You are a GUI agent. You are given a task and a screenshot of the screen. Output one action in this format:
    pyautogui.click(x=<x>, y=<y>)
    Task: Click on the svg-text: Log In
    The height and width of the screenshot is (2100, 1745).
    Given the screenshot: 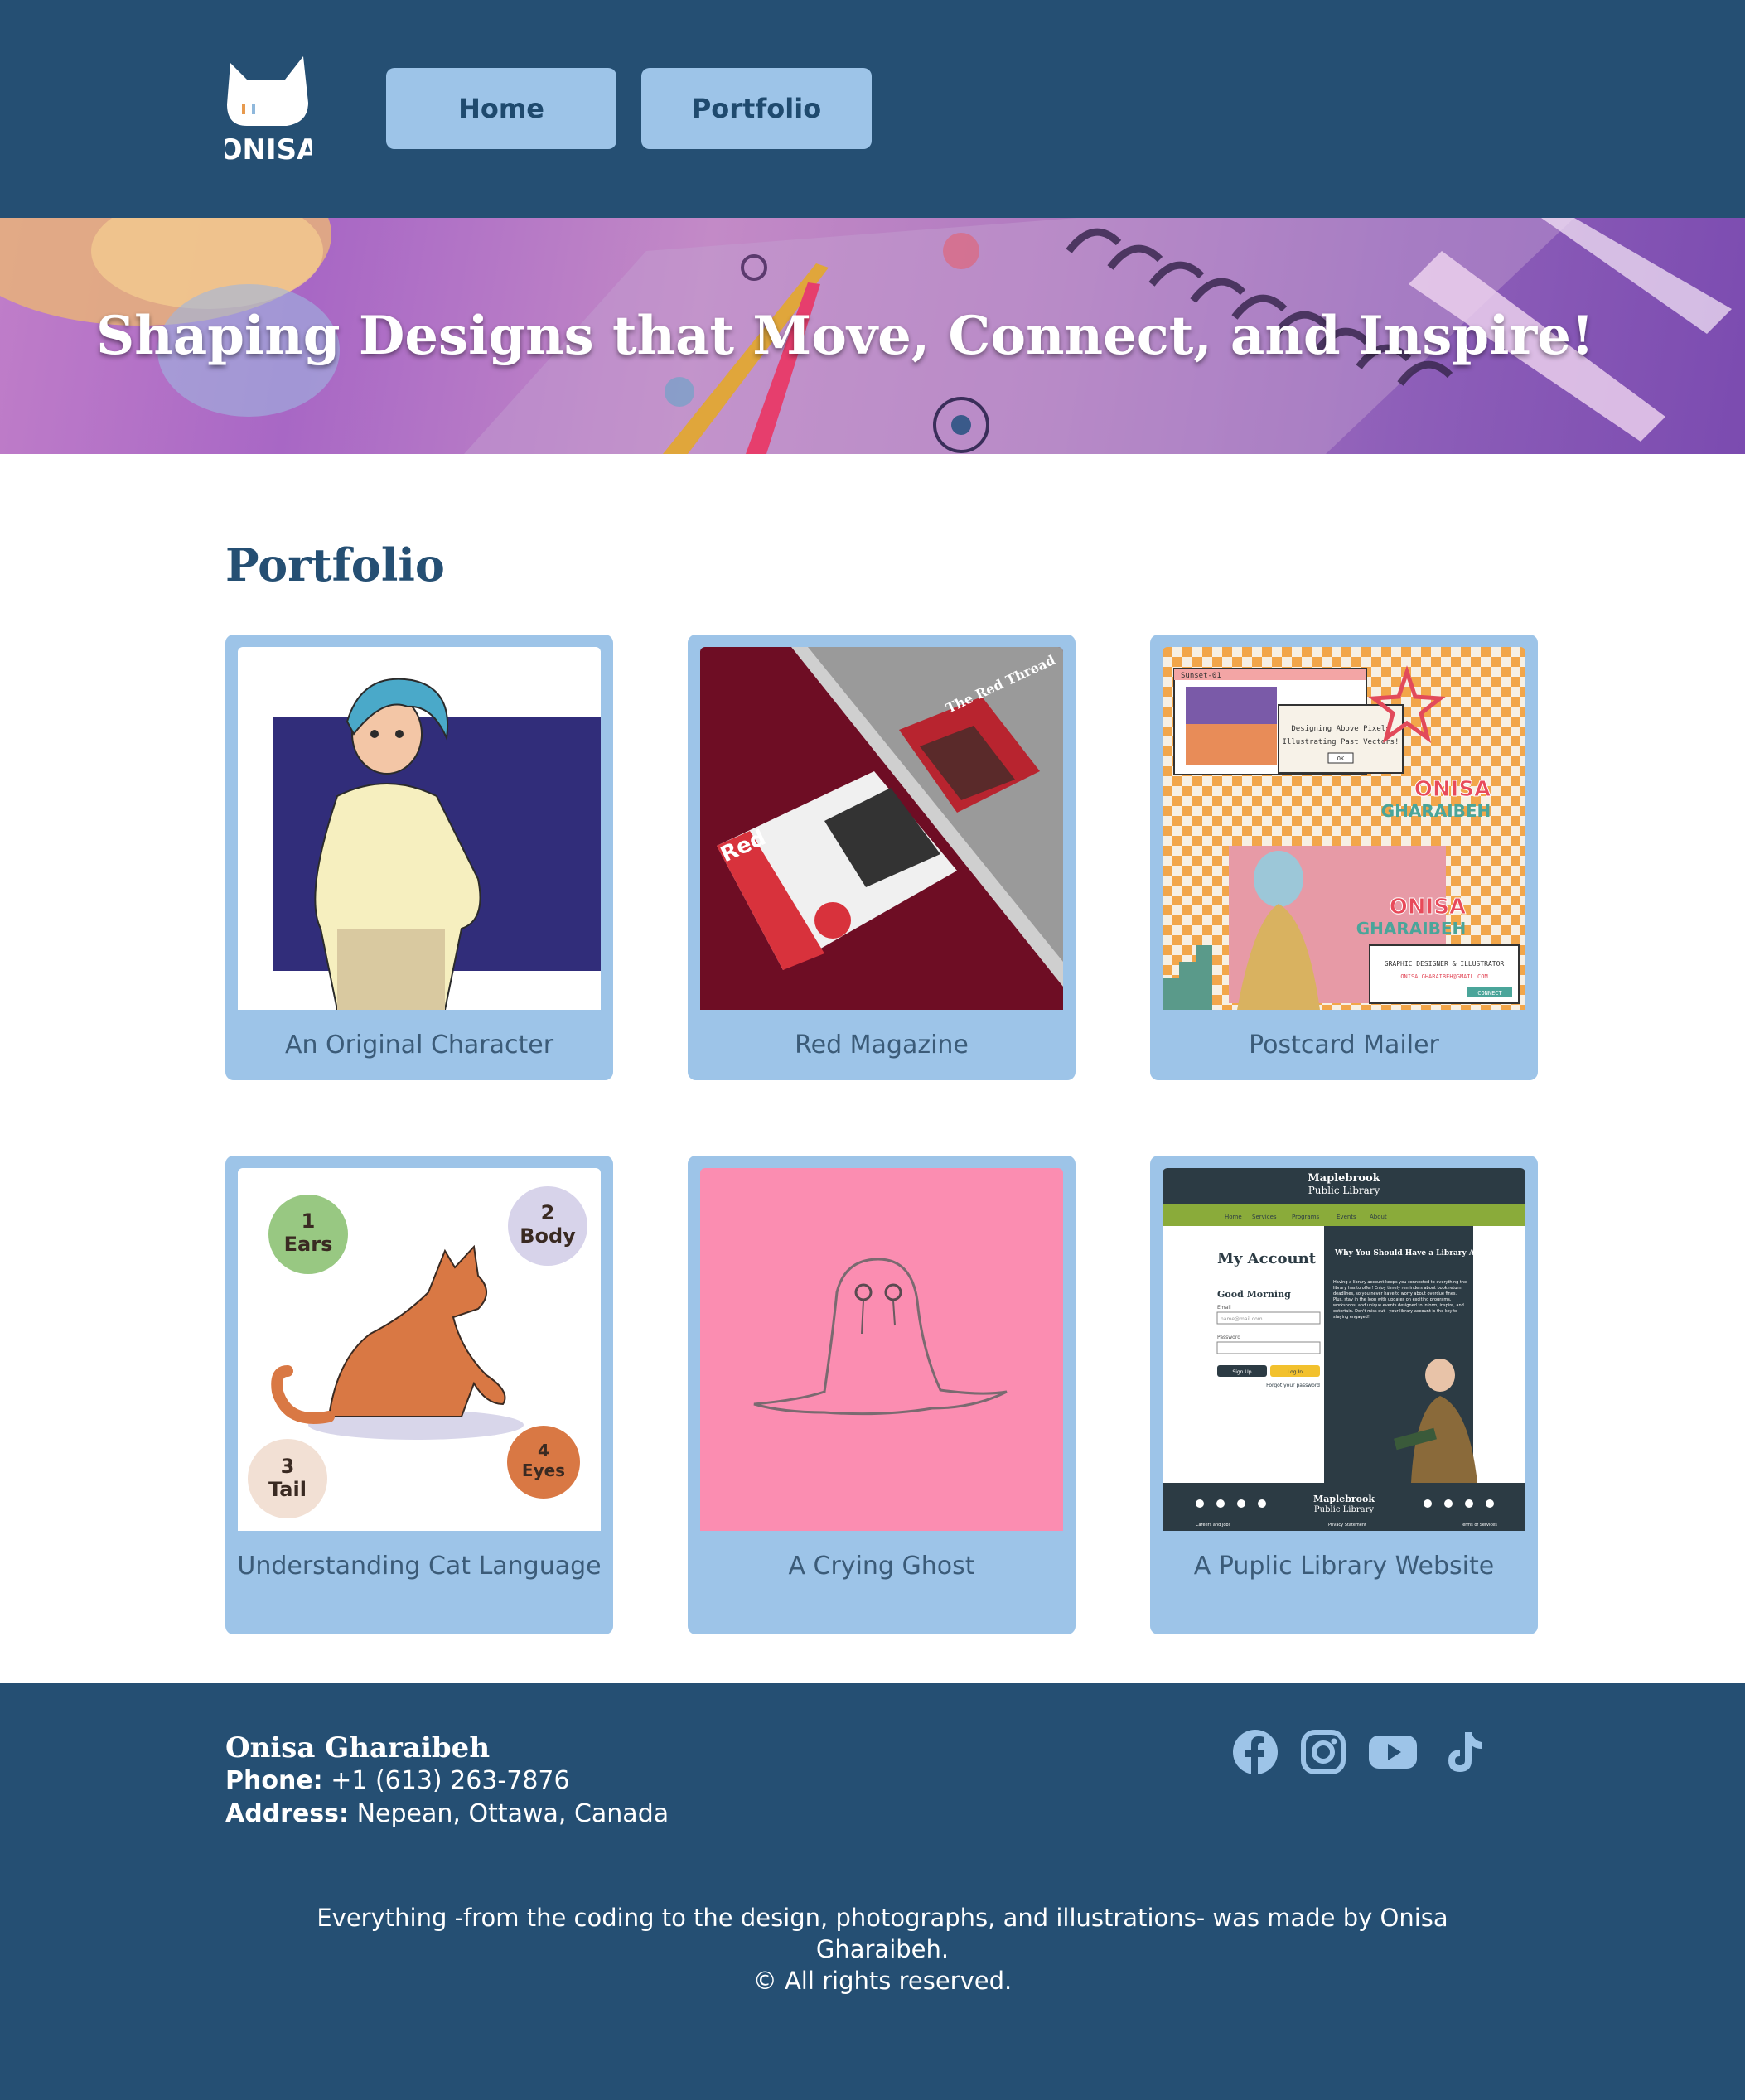 What is the action you would take?
    pyautogui.click(x=1295, y=1372)
    